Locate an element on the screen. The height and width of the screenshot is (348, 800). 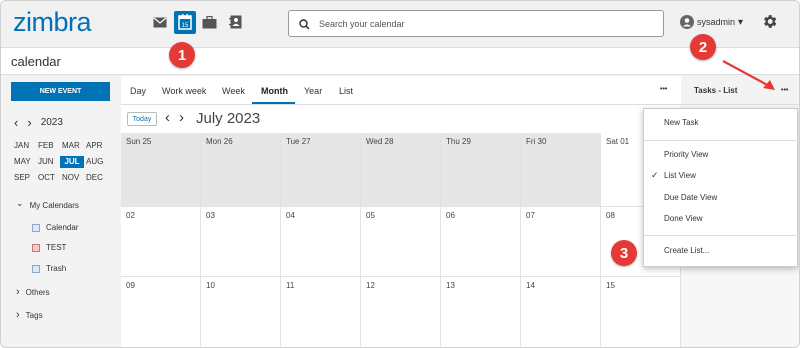
briefcase-icon is located at coordinates (209, 22).